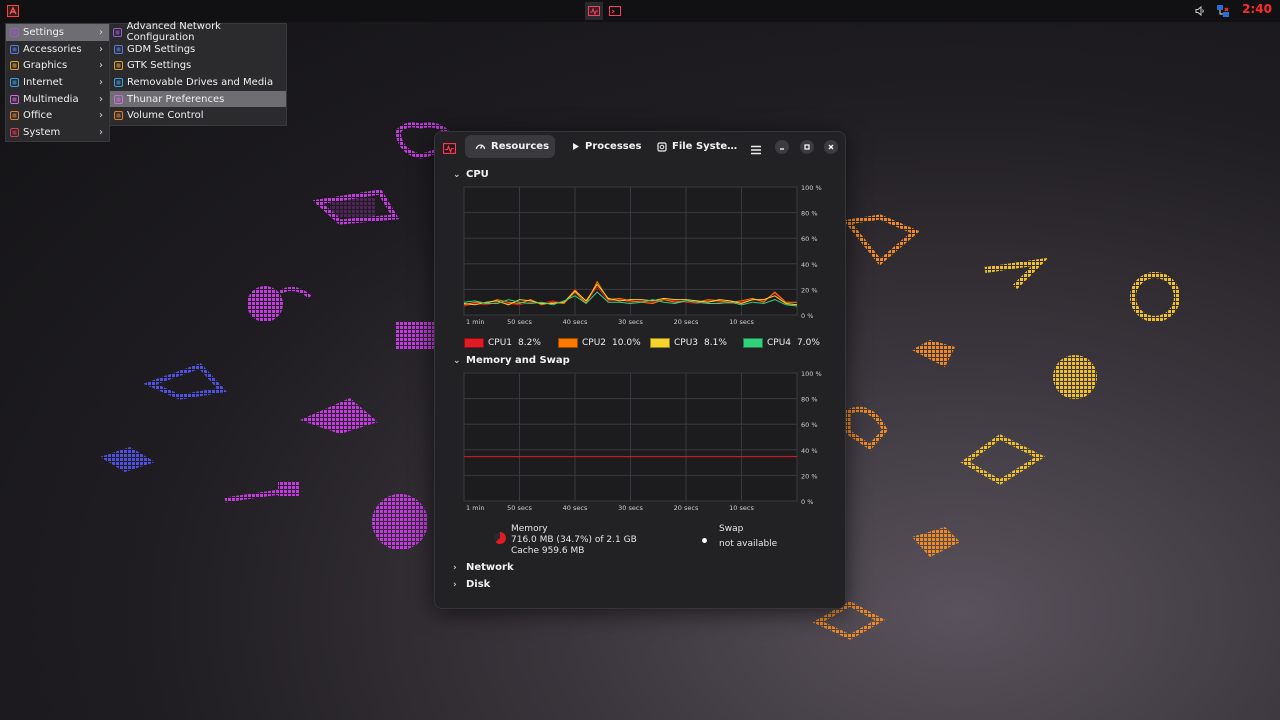 The width and height of the screenshot is (1280, 720). What do you see at coordinates (867, 428) in the screenshot?
I see `pixel-heart-icon` at bounding box center [867, 428].